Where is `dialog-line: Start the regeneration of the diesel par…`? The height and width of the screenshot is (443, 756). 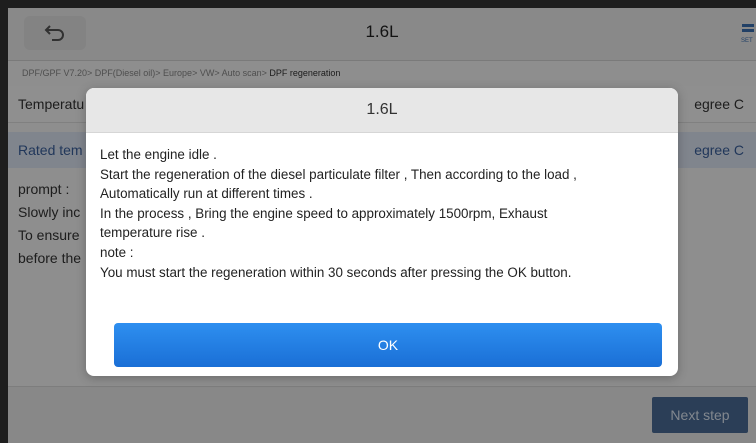
dialog-line: Start the regeneration of the diesel par… is located at coordinates (338, 174).